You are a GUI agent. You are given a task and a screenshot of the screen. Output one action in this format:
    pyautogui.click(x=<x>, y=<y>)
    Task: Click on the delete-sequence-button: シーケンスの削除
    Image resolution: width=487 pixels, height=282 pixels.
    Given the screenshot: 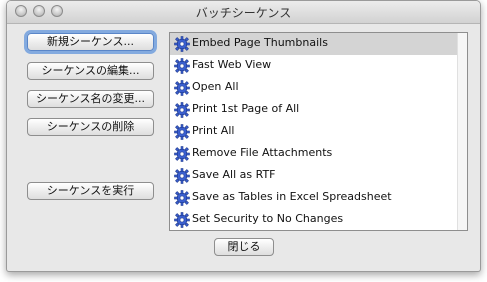 What is the action you would take?
    pyautogui.click(x=90, y=127)
    